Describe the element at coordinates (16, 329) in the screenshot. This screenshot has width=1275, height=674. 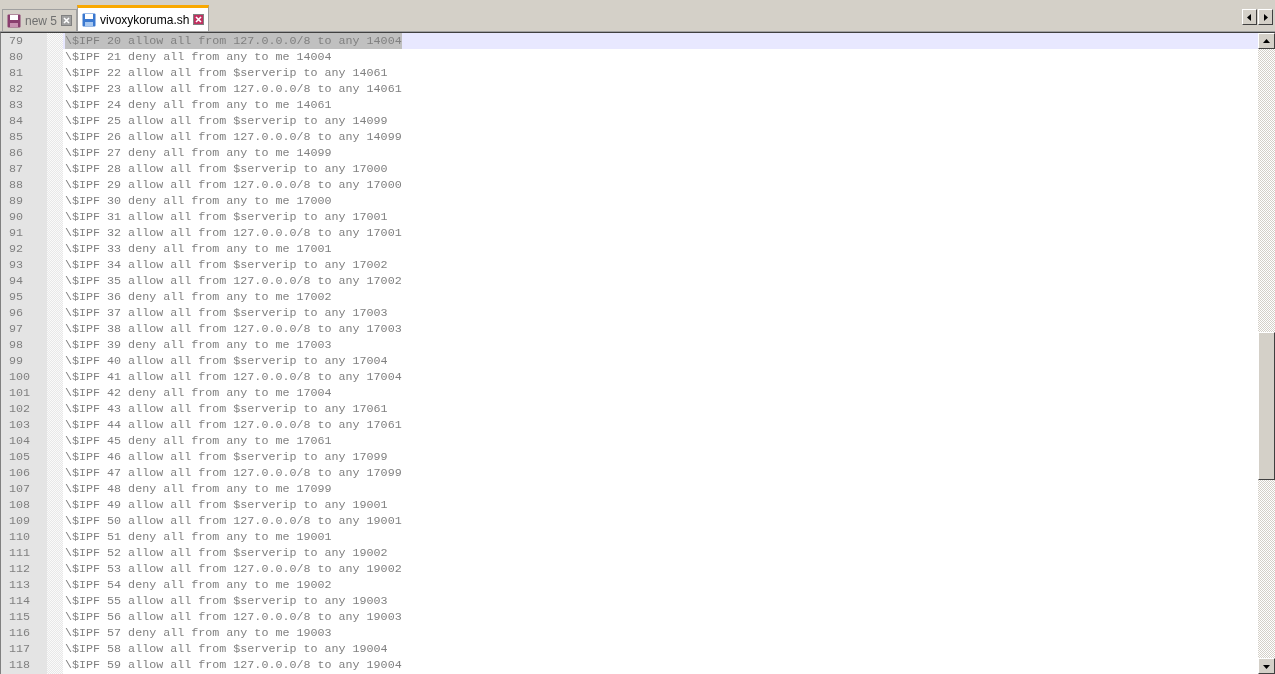
I see `line-number: 97` at that location.